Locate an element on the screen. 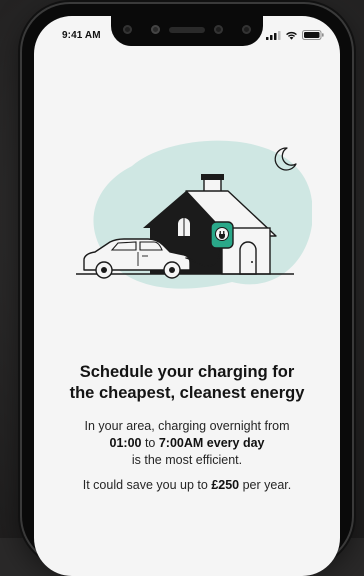  savings-prefix: It could save you up to is located at coordinates (147, 485).